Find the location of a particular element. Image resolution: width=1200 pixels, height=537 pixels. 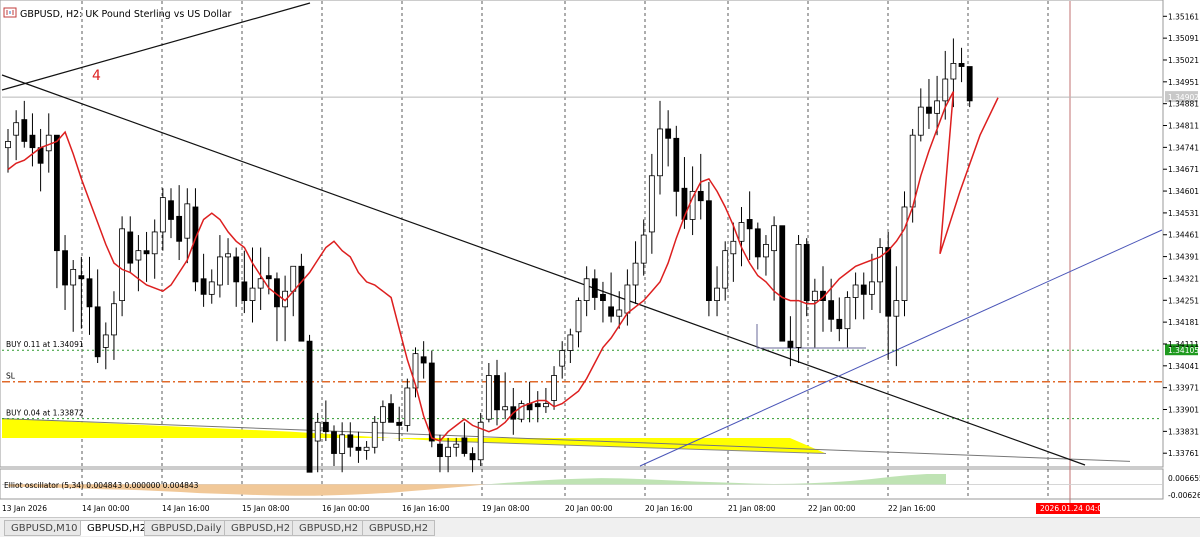

price-tick-label: 1.34601 is located at coordinates (1183, 191).